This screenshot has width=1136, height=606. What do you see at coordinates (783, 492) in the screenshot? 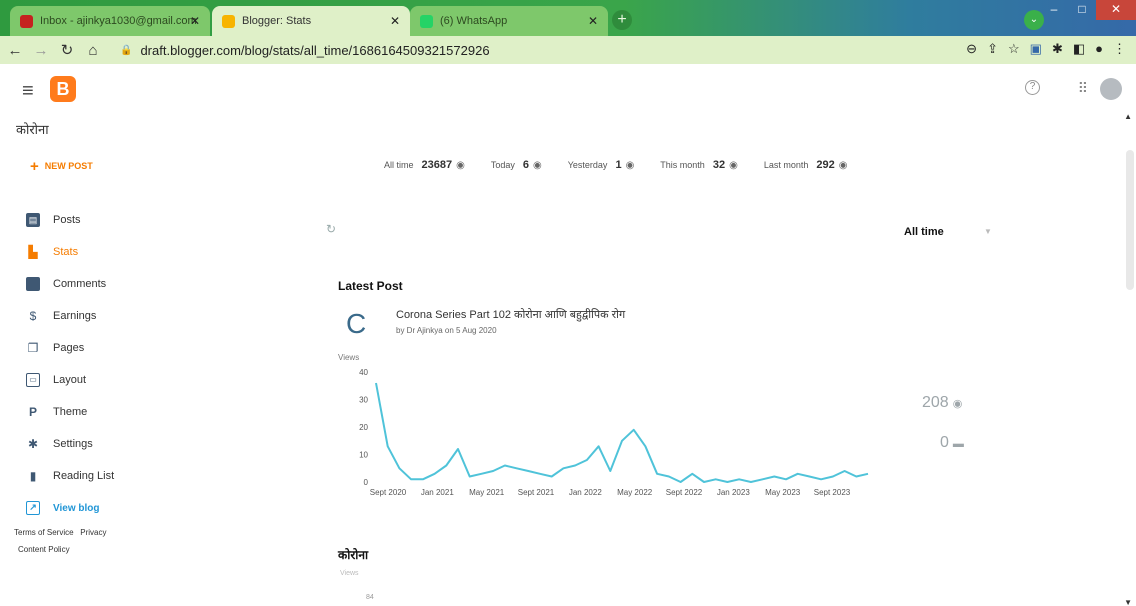
I see `chart-x-tick-label: May 2023` at bounding box center [783, 492].